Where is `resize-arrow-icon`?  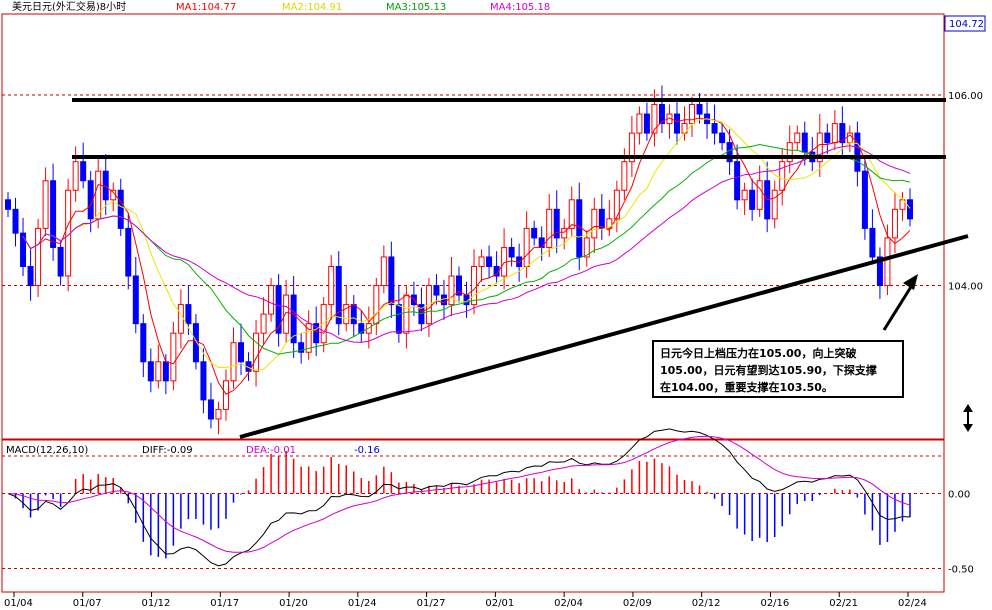
resize-arrow-icon is located at coordinates (968, 418).